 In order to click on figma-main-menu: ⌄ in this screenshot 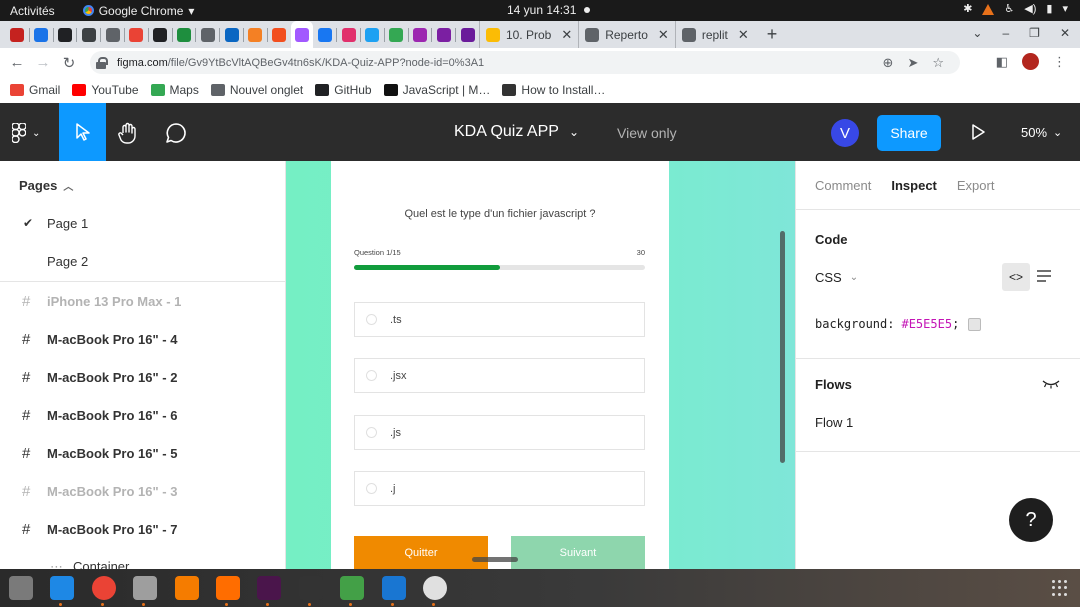, I will do `click(30, 133)`.